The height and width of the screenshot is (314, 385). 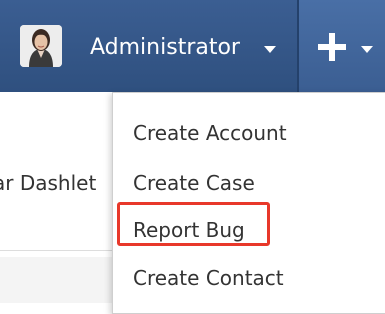 What do you see at coordinates (56, 280) in the screenshot?
I see `background-panel` at bounding box center [56, 280].